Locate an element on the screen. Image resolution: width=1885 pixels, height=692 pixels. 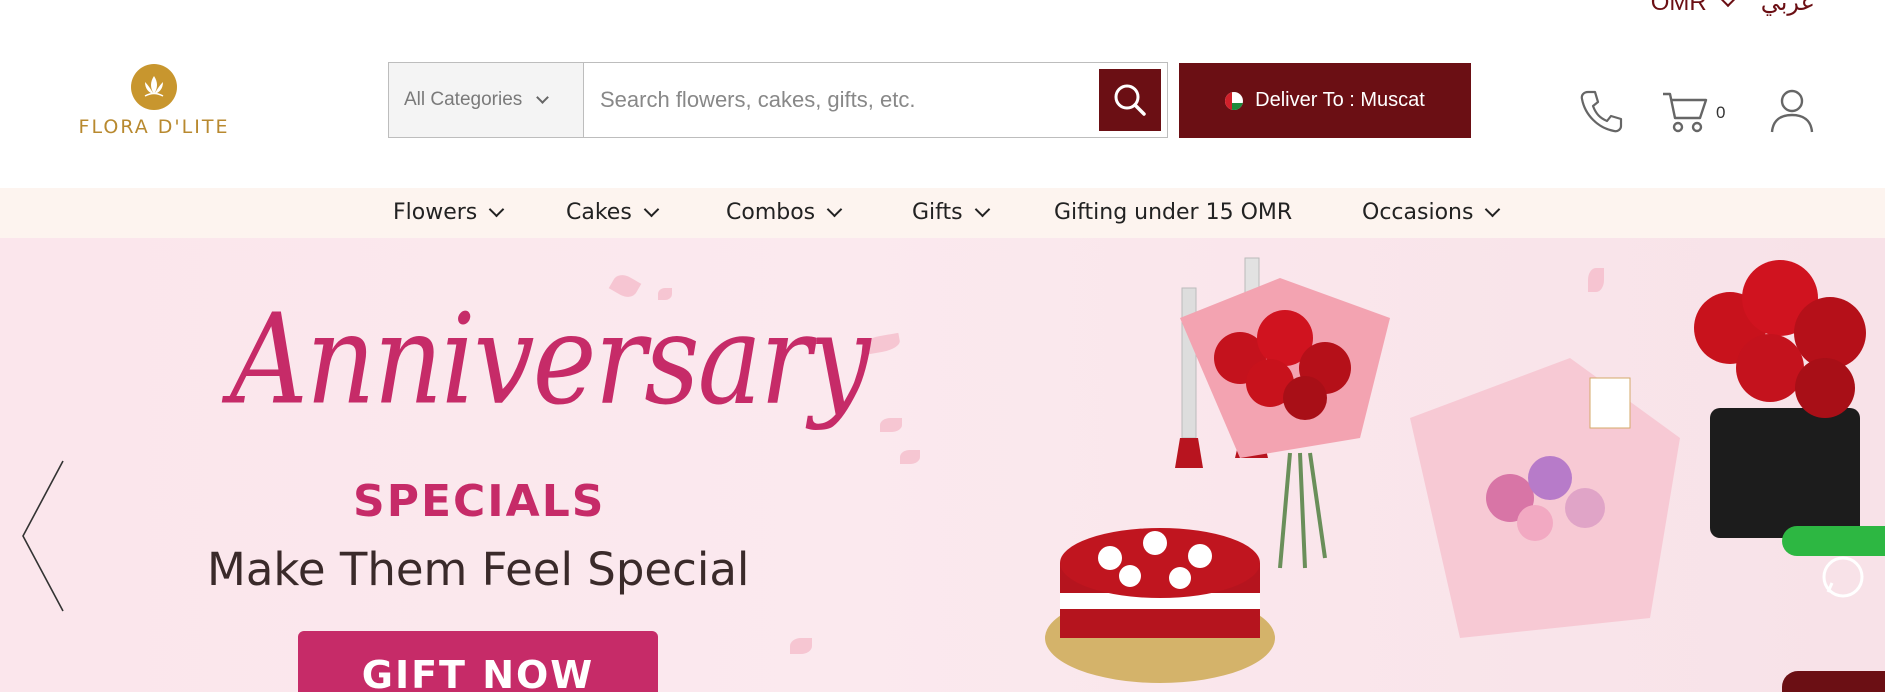
nav-label: Gifting under 15 OMR is located at coordinates (1173, 212).